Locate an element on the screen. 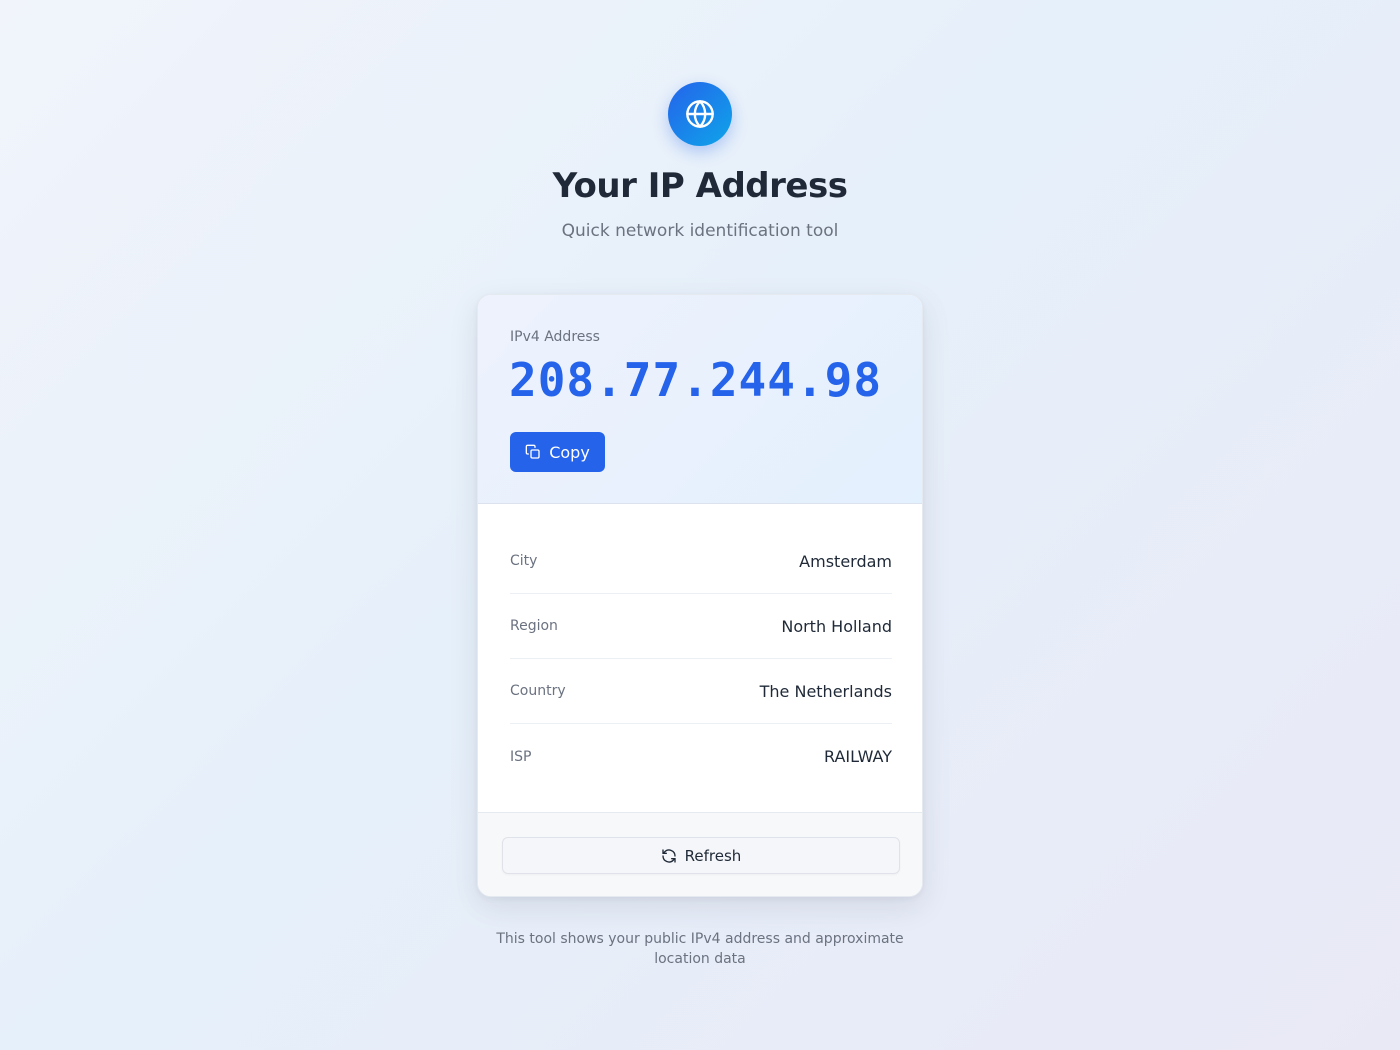 Image resolution: width=1400 pixels, height=1050 pixels. card-footer: Refresh is located at coordinates (700, 854).